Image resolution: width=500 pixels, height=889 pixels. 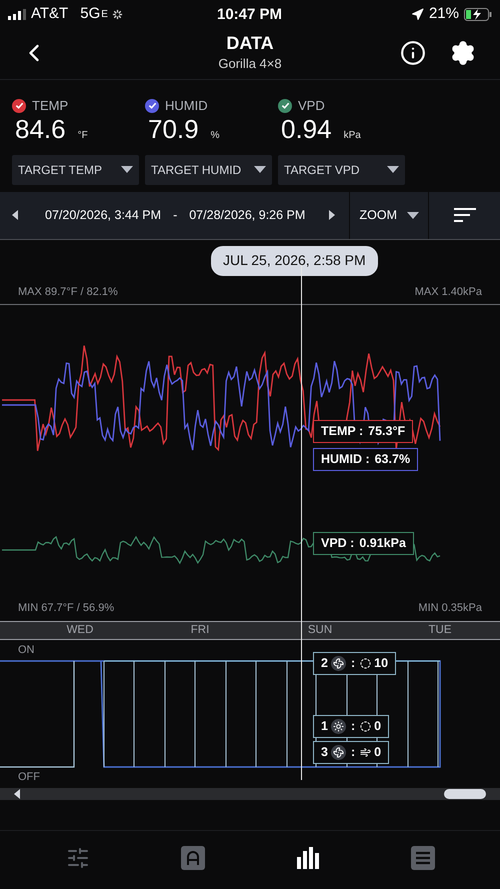 I want to click on reading-value: 75.3°F, so click(x=387, y=431).